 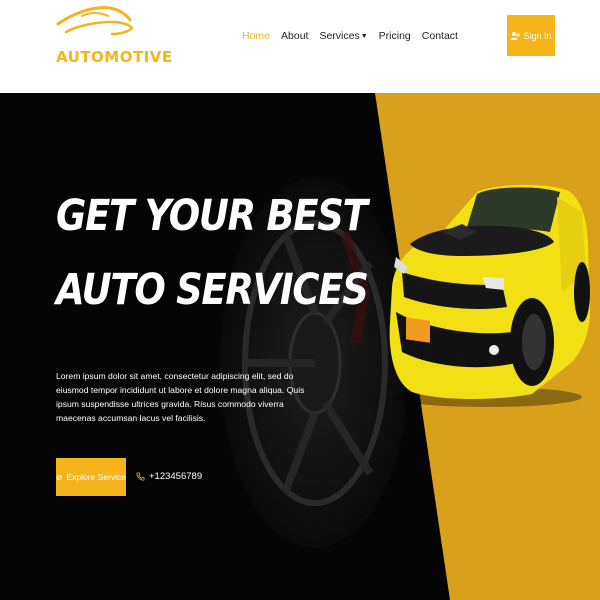 I want to click on nav-item-contact: Contact, so click(x=440, y=36).